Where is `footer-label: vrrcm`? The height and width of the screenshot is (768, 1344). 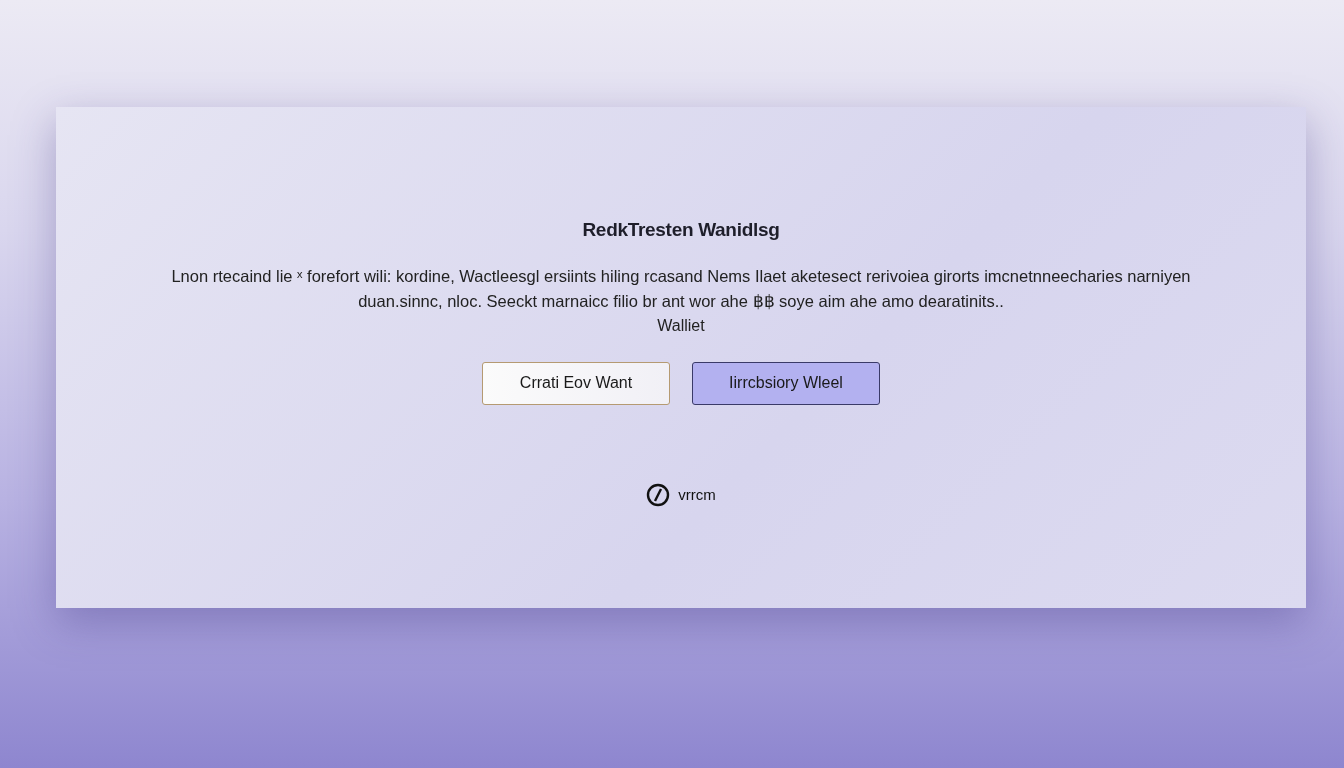 footer-label: vrrcm is located at coordinates (697, 494).